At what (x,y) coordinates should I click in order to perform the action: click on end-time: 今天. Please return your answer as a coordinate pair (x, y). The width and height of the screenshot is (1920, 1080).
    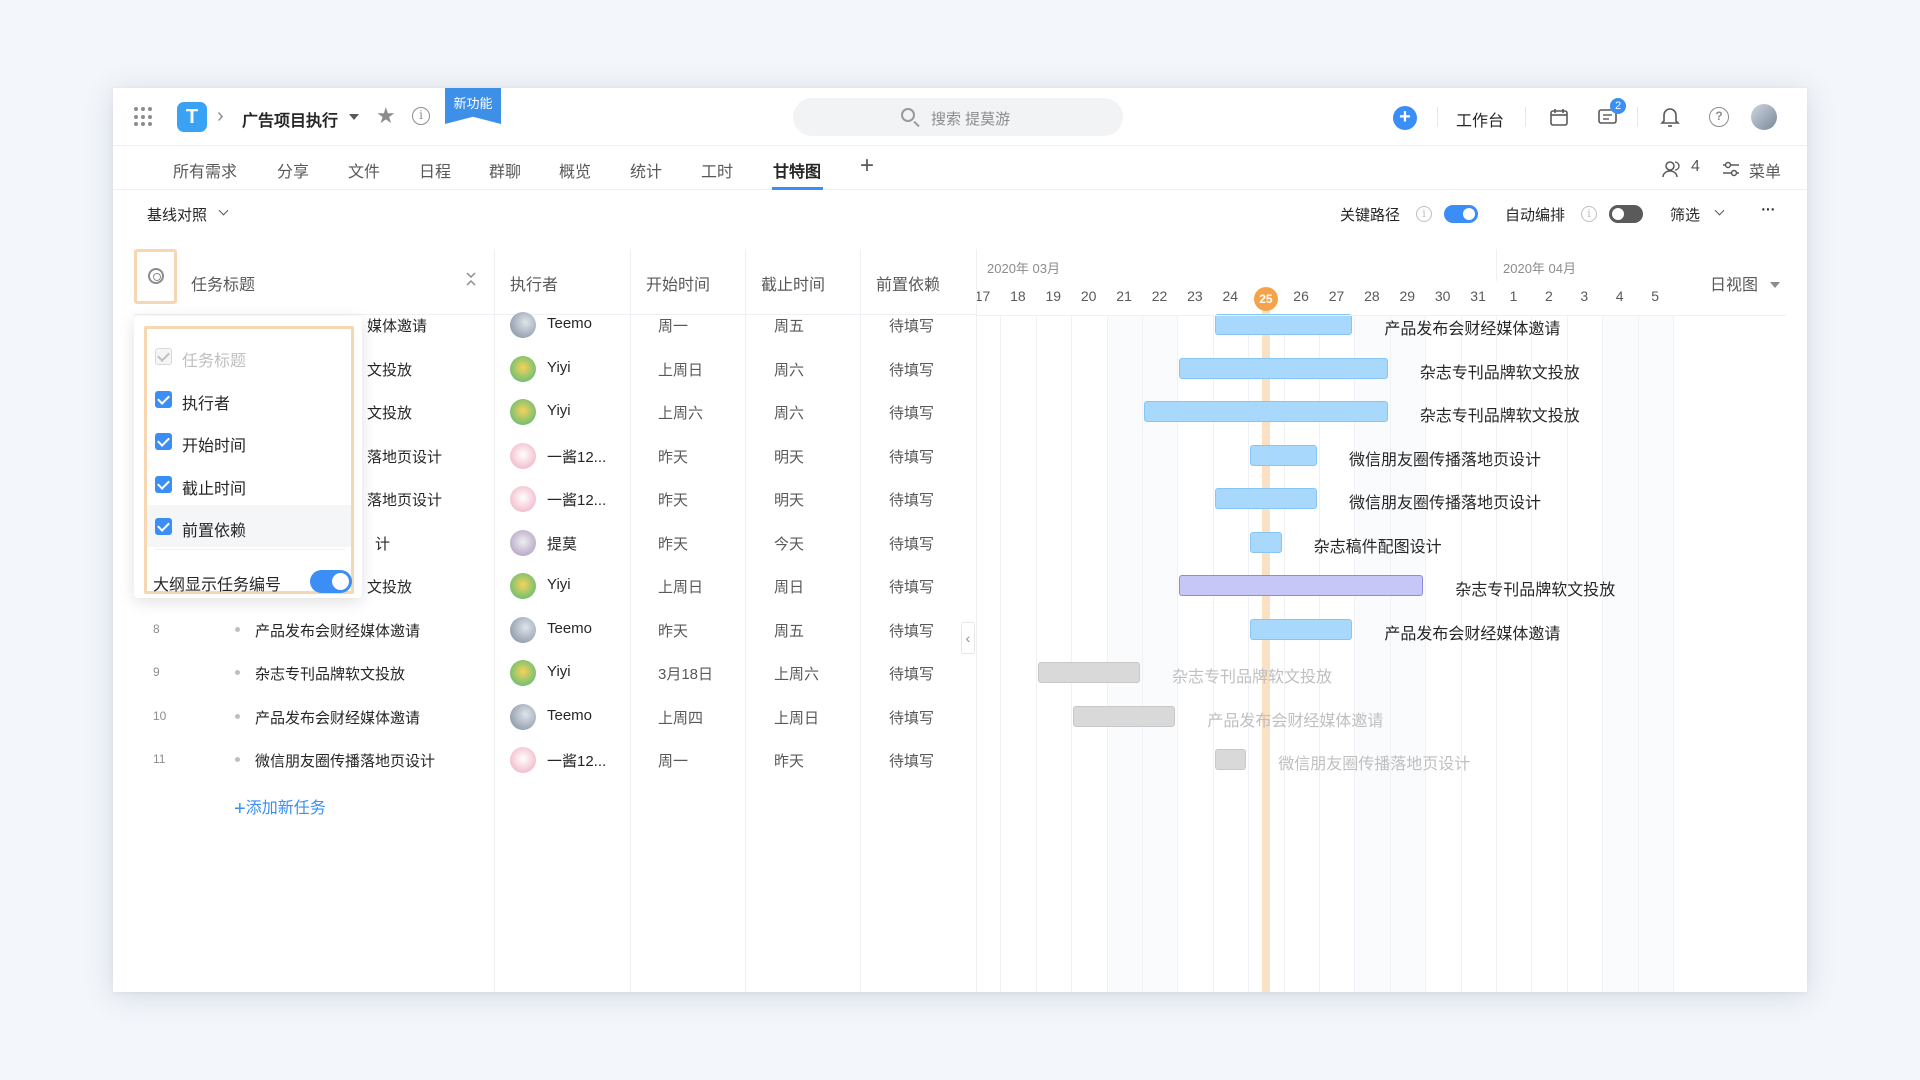
    Looking at the image, I should click on (789, 543).